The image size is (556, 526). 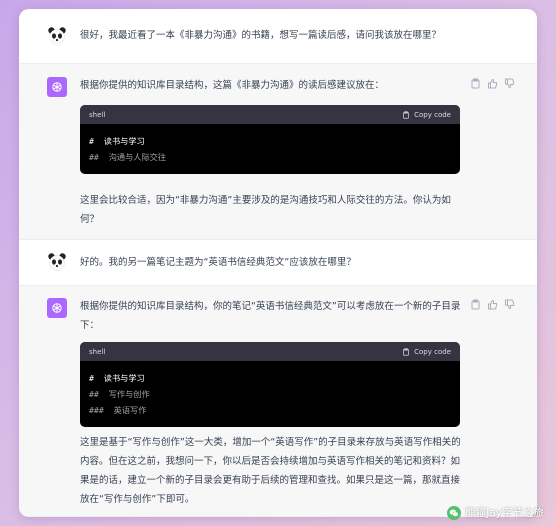 I want to click on user-message-text: 好的。我的另一篇笔记主题为“英语书信经典范文”应该放在哪里？, so click(x=218, y=262).